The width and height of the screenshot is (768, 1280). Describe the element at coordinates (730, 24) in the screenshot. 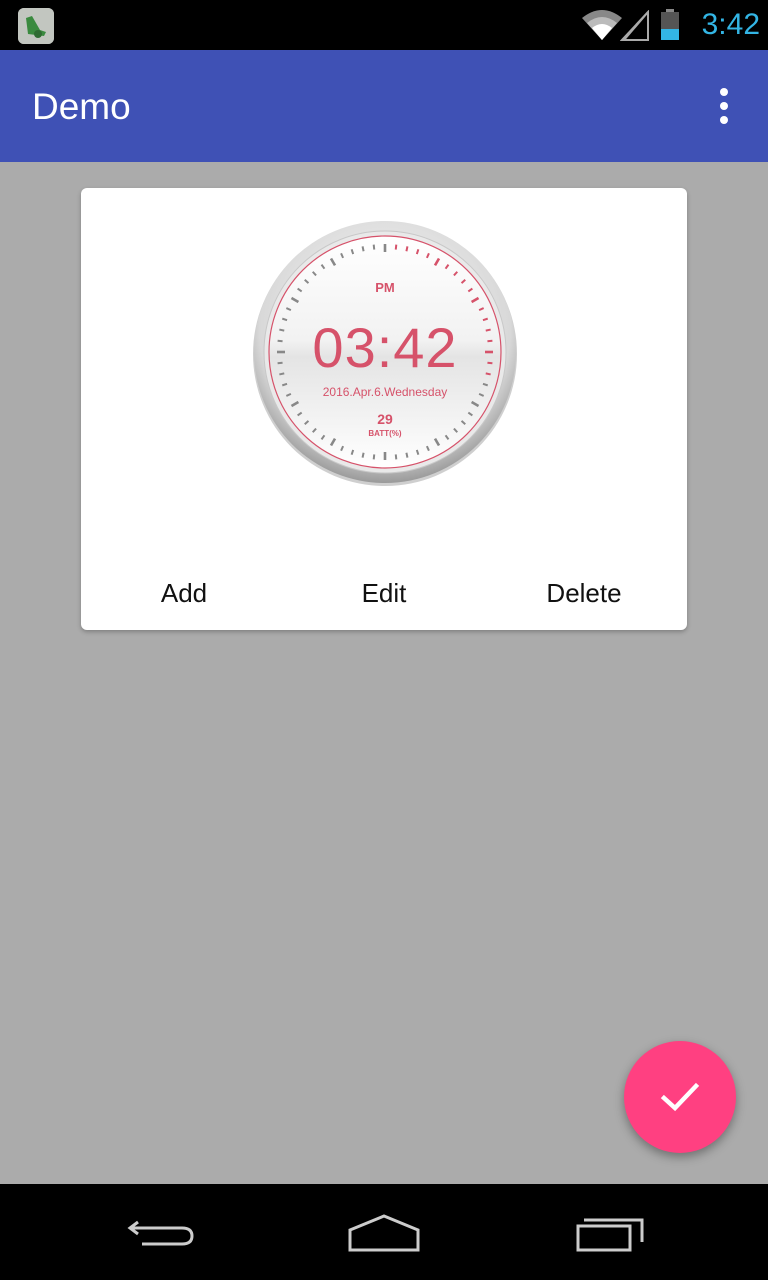

I see `status-time: 3:42` at that location.